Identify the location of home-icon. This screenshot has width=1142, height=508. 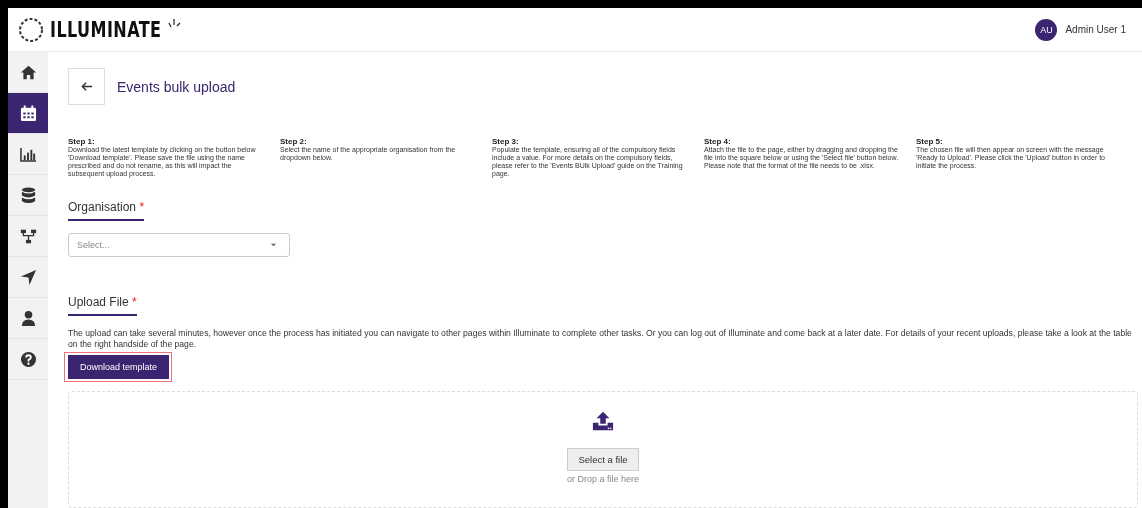
(28, 72).